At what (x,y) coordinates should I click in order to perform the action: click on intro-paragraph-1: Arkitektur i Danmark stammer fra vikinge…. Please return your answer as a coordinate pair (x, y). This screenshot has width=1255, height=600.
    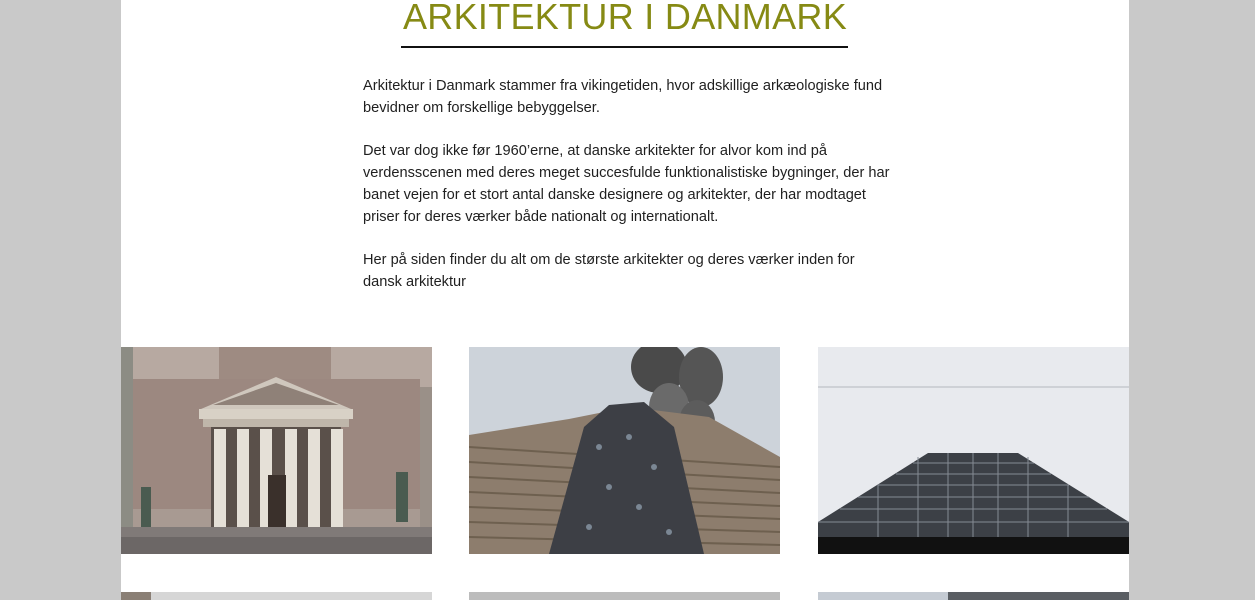
    Looking at the image, I should click on (623, 97).